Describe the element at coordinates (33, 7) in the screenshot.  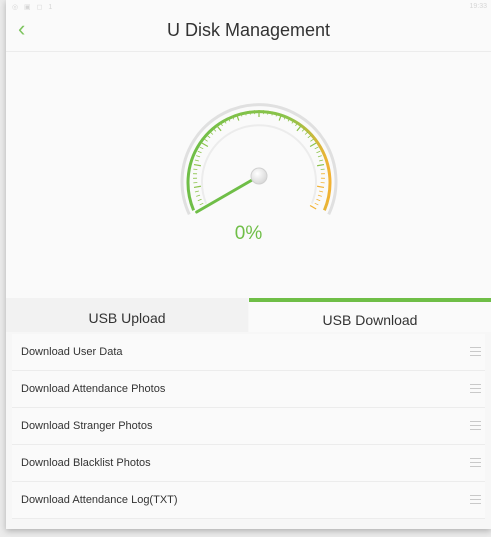
I see `status-icons-left: ◎ ▣ ◻ 1` at that location.